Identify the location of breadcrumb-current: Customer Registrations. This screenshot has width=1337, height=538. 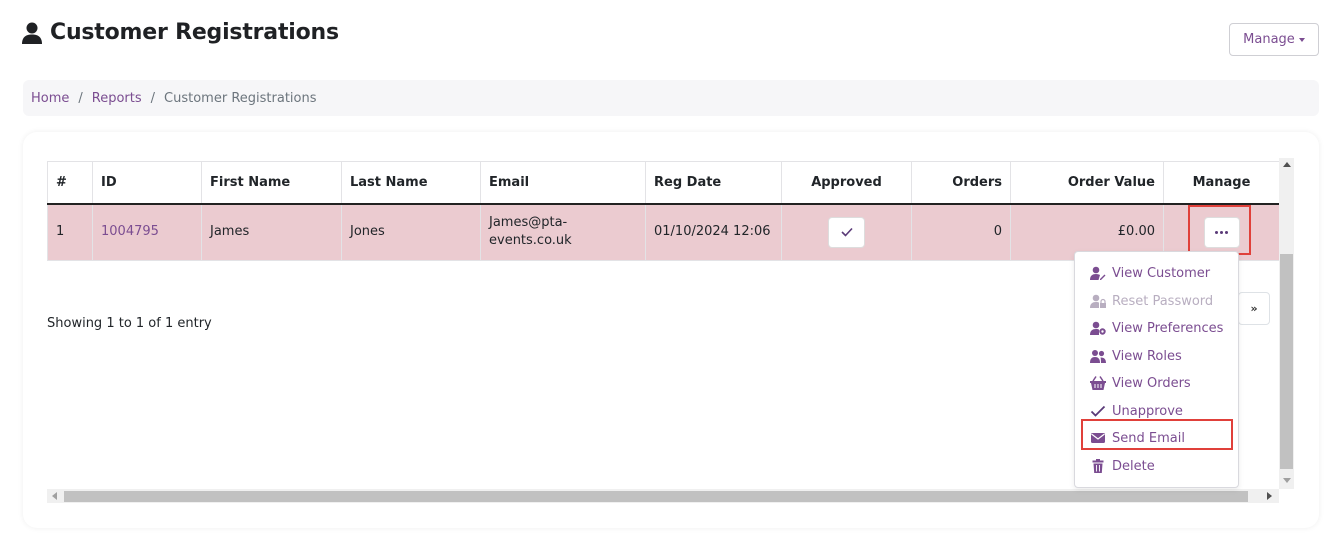
(240, 98).